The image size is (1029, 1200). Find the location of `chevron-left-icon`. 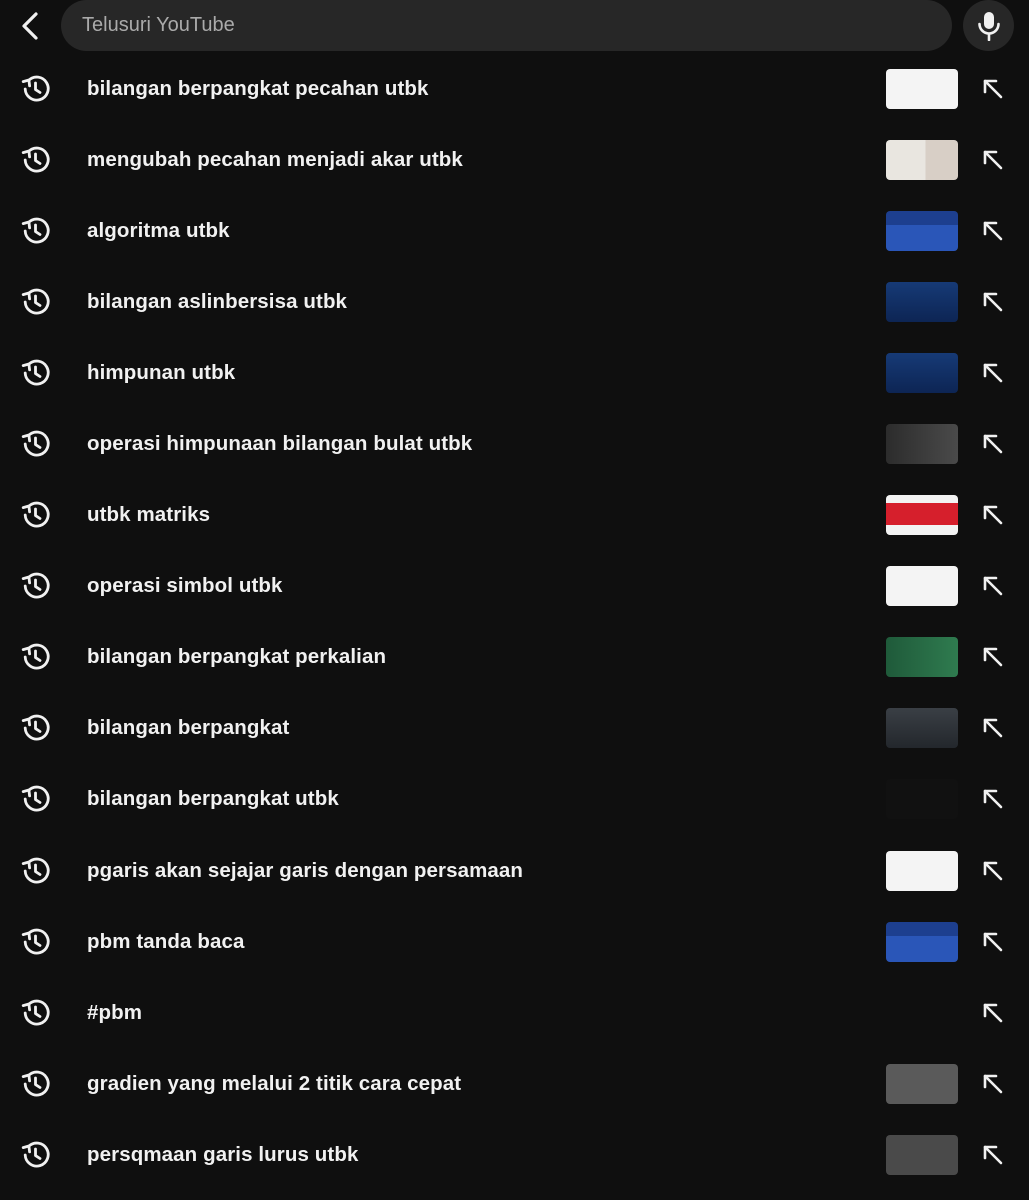

chevron-left-icon is located at coordinates (30, 26).